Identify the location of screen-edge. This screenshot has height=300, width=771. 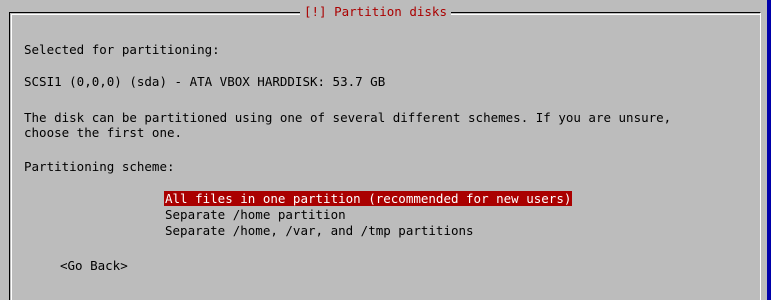
(769, 150).